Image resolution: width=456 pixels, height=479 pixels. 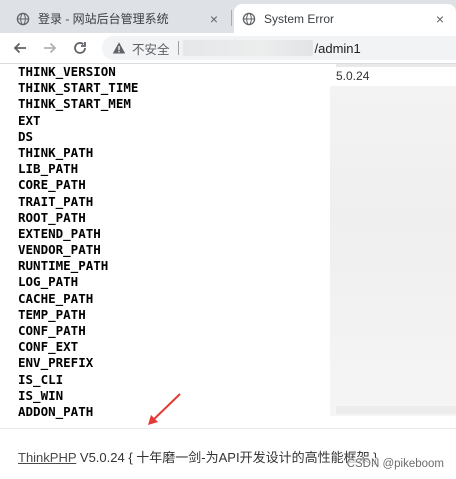 What do you see at coordinates (52, 314) in the screenshot?
I see `constant-row: TEMP_PATH` at bounding box center [52, 314].